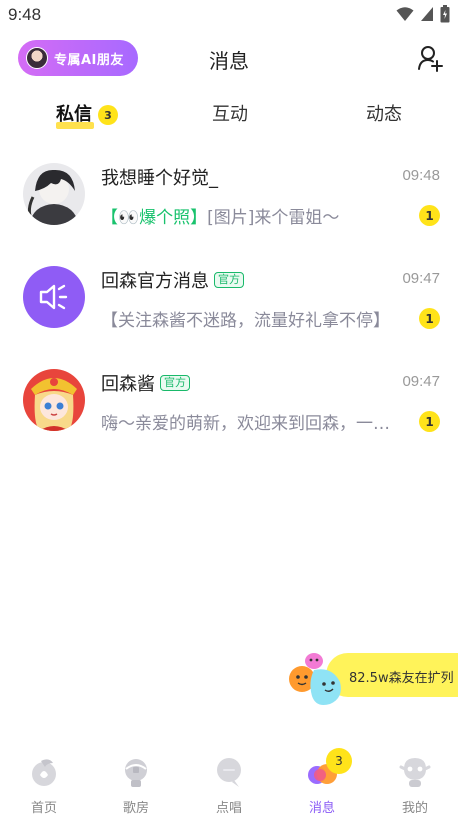 Image resolution: width=458 pixels, height=820 pixels. Describe the element at coordinates (273, 218) in the screenshot. I see `preview-text: [图片]来个雷姐～` at that location.